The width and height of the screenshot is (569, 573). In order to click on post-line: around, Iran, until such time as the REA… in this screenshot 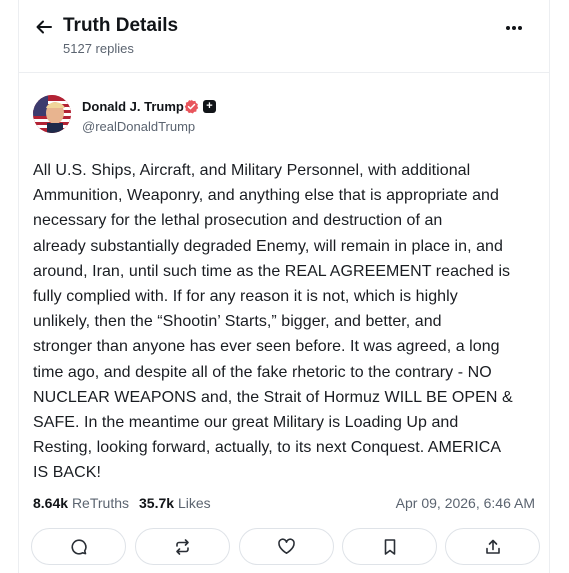, I will do `click(272, 271)`.